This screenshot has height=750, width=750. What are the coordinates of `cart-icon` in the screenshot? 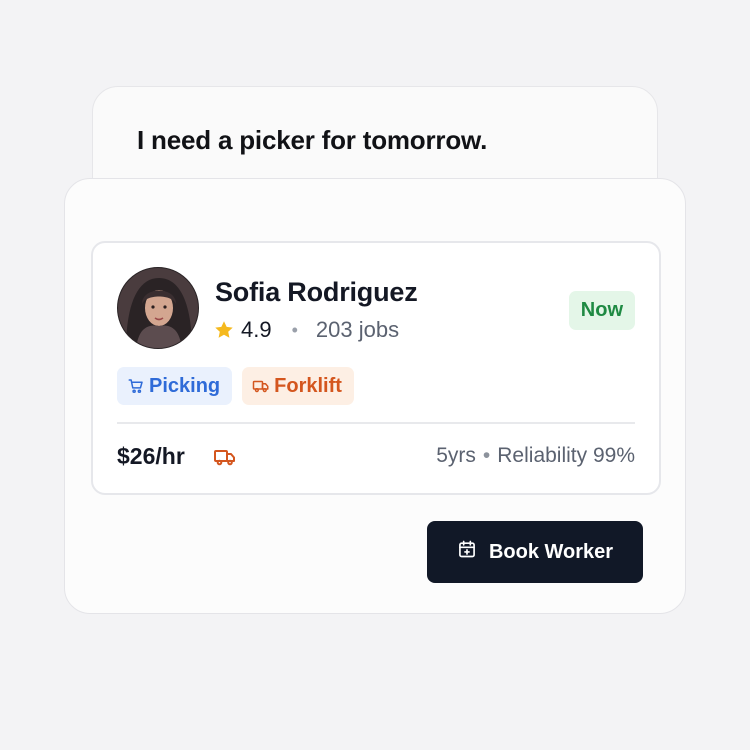 It's located at (136, 386).